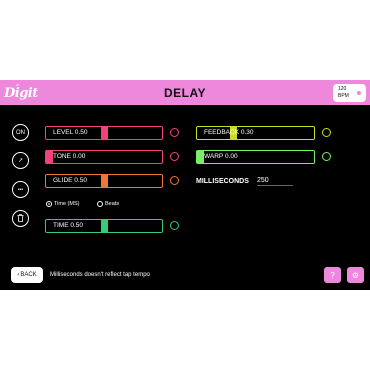 The image size is (370, 370). I want to click on help-button: ?, so click(332, 275).